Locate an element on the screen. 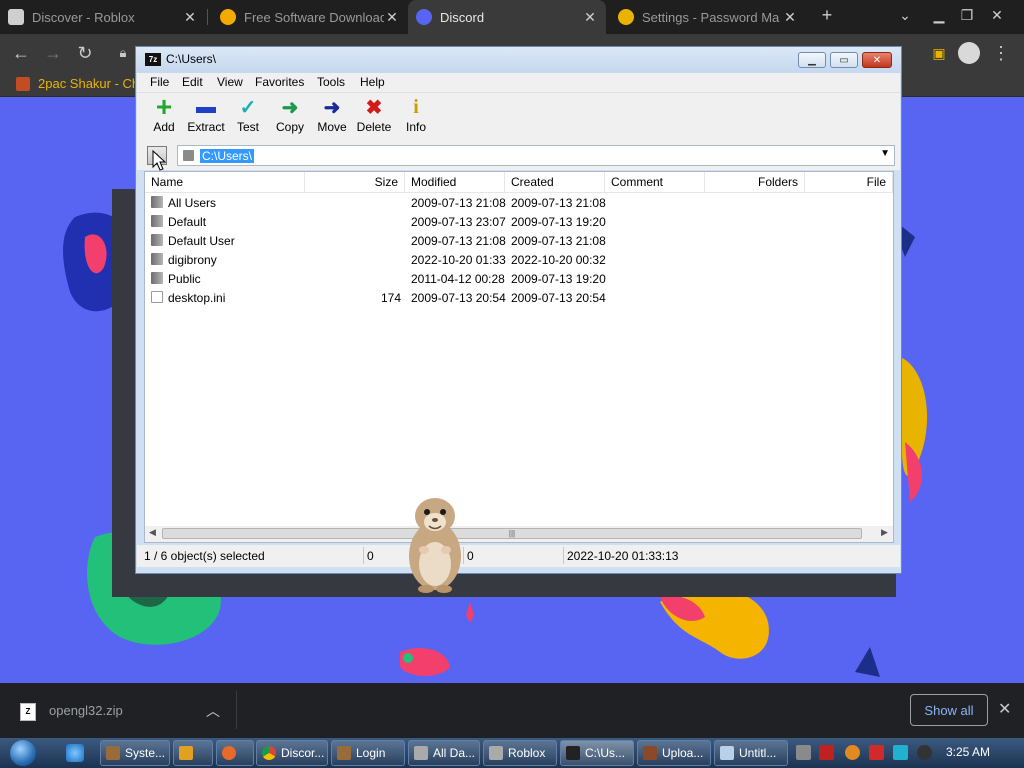 The height and width of the screenshot is (768, 1024). extract-icon: ▬ is located at coordinates (206, 106).